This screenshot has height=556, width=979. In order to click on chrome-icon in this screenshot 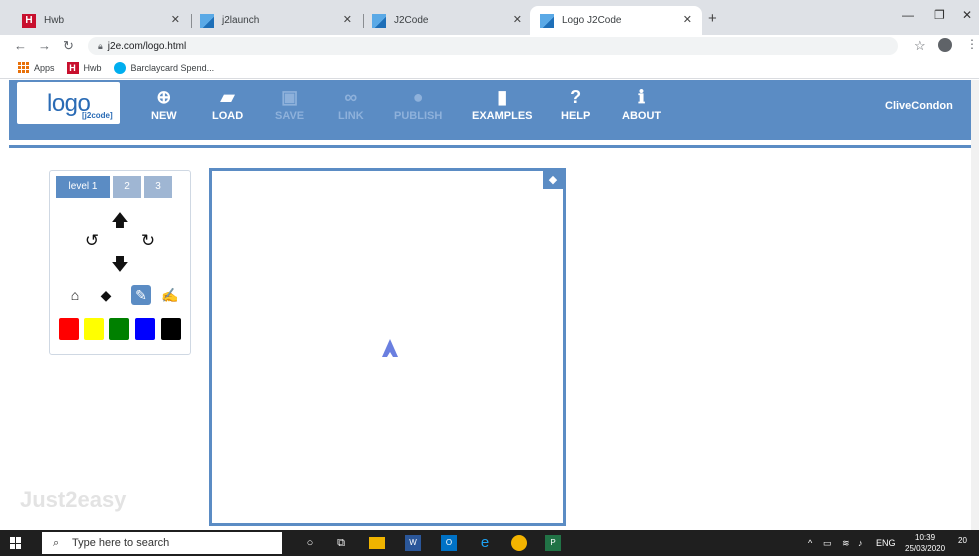, I will do `click(519, 543)`.